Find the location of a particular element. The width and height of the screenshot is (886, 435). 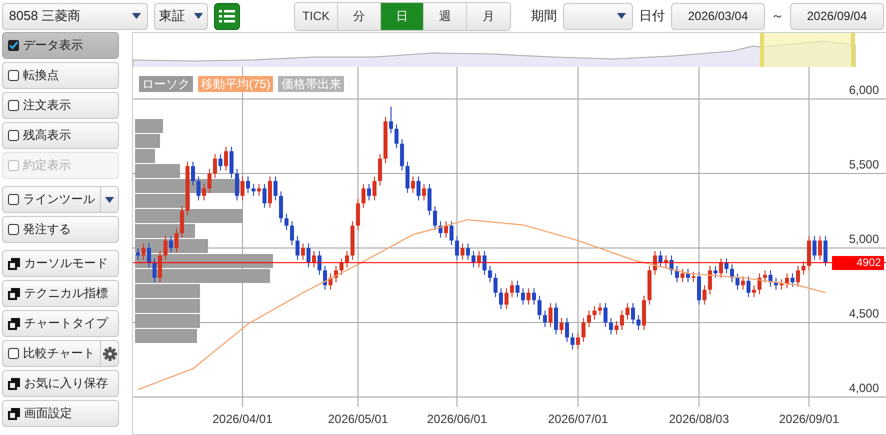

axis-label: 5,000 is located at coordinates (863, 239).